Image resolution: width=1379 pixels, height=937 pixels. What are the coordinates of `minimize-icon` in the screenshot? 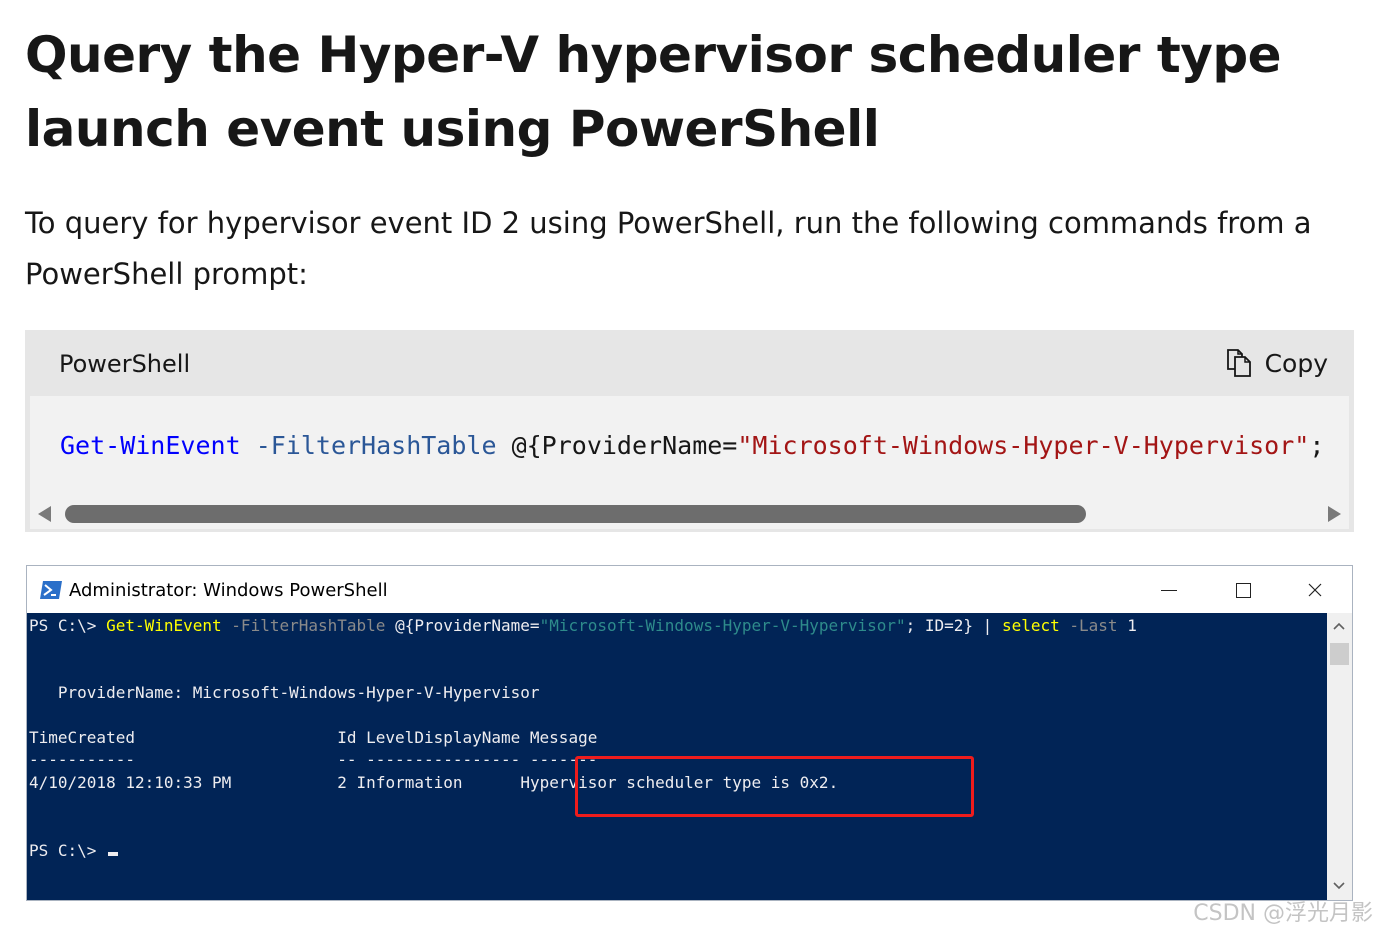 It's located at (1169, 590).